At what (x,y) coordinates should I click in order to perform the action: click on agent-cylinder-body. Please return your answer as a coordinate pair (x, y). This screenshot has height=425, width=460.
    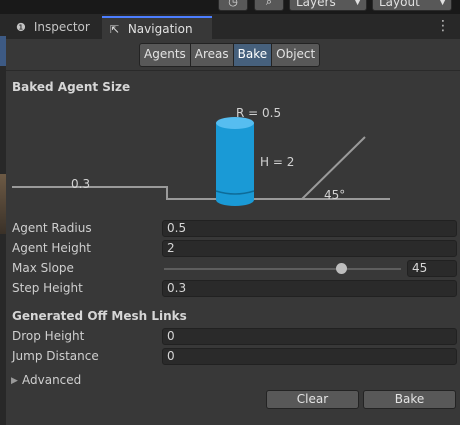
    Looking at the image, I should click on (235, 161).